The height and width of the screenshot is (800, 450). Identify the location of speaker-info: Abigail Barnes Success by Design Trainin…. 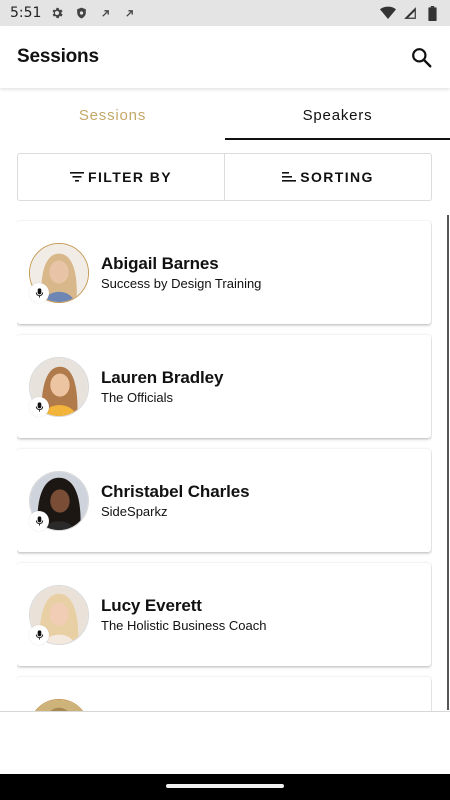
(181, 273).